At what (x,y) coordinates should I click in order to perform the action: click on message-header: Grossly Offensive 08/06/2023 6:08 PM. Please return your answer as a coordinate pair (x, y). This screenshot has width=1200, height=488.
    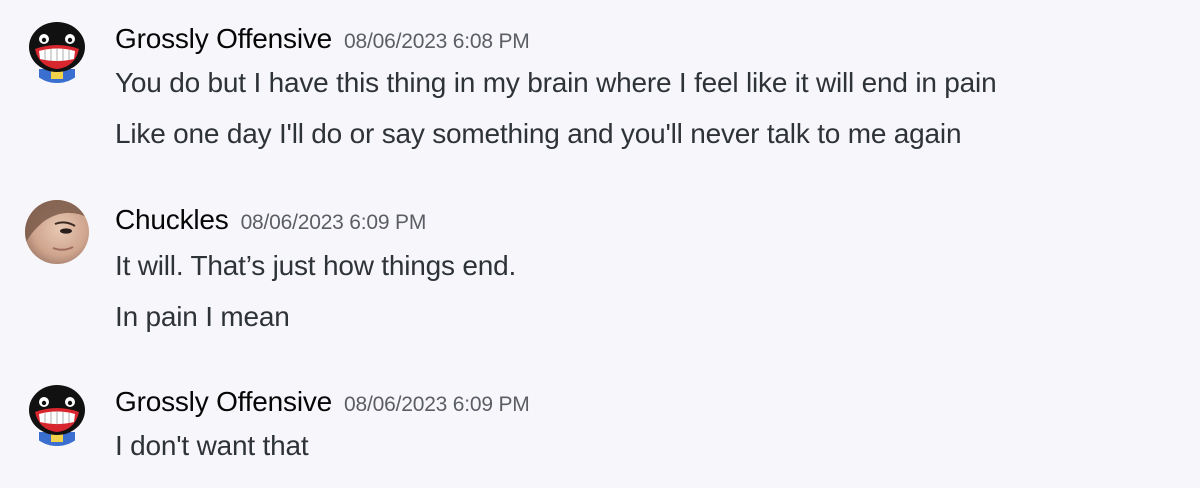
    Looking at the image, I should click on (322, 39).